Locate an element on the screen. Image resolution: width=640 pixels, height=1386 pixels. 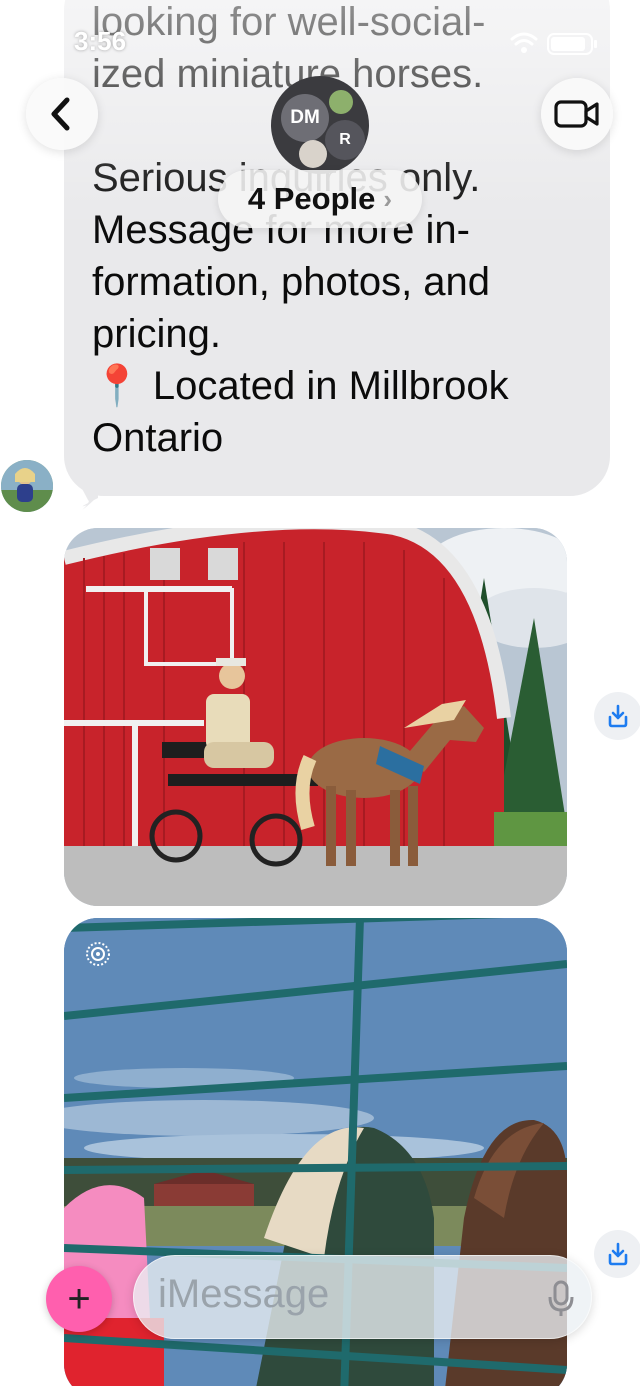
status-icons is located at coordinates (553, 43).